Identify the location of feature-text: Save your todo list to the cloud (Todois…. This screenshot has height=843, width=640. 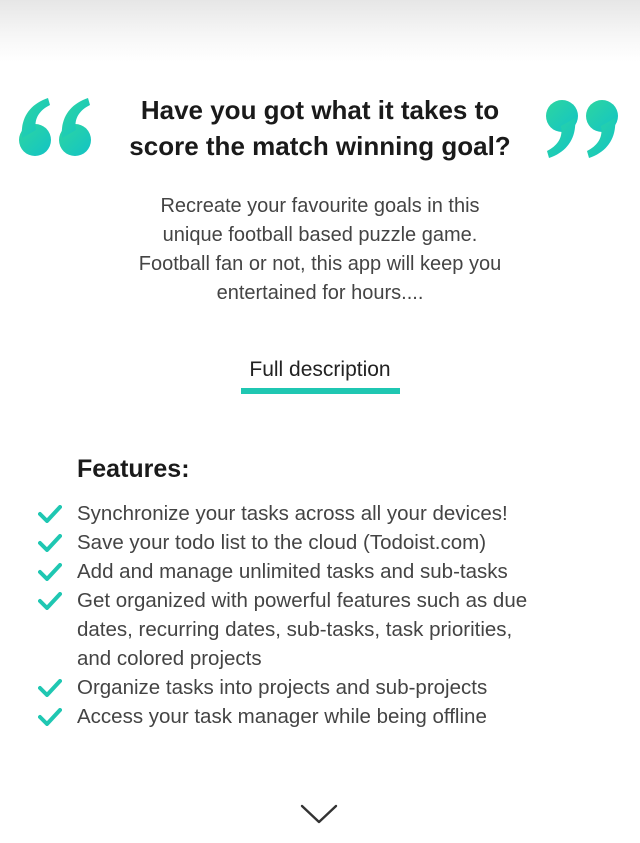
(282, 542).